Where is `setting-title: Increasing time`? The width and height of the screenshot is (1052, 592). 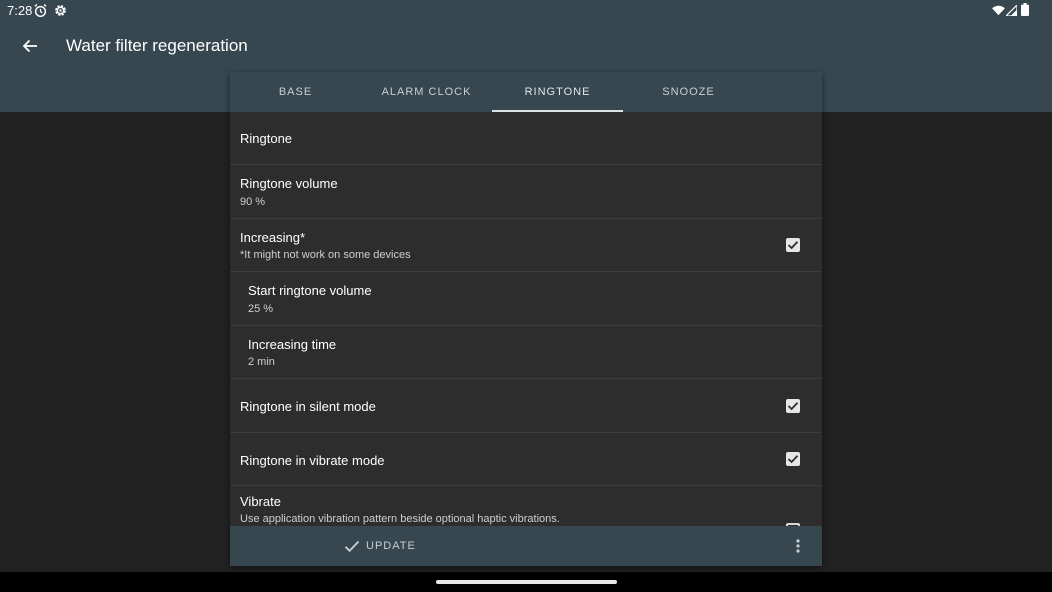
setting-title: Increasing time is located at coordinates (292, 344).